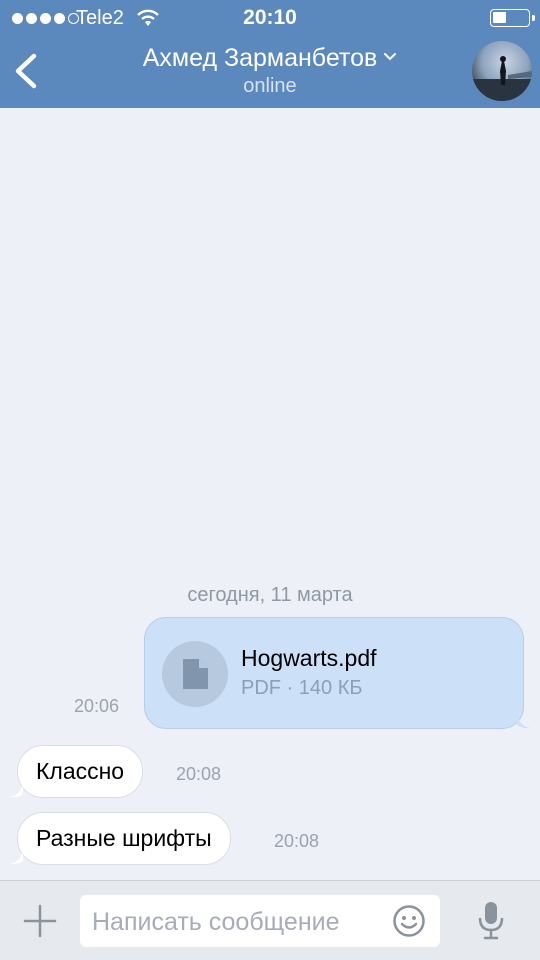 This screenshot has height=960, width=540. I want to click on chat-header: Ахмед Зарманбетов online, so click(270, 71).